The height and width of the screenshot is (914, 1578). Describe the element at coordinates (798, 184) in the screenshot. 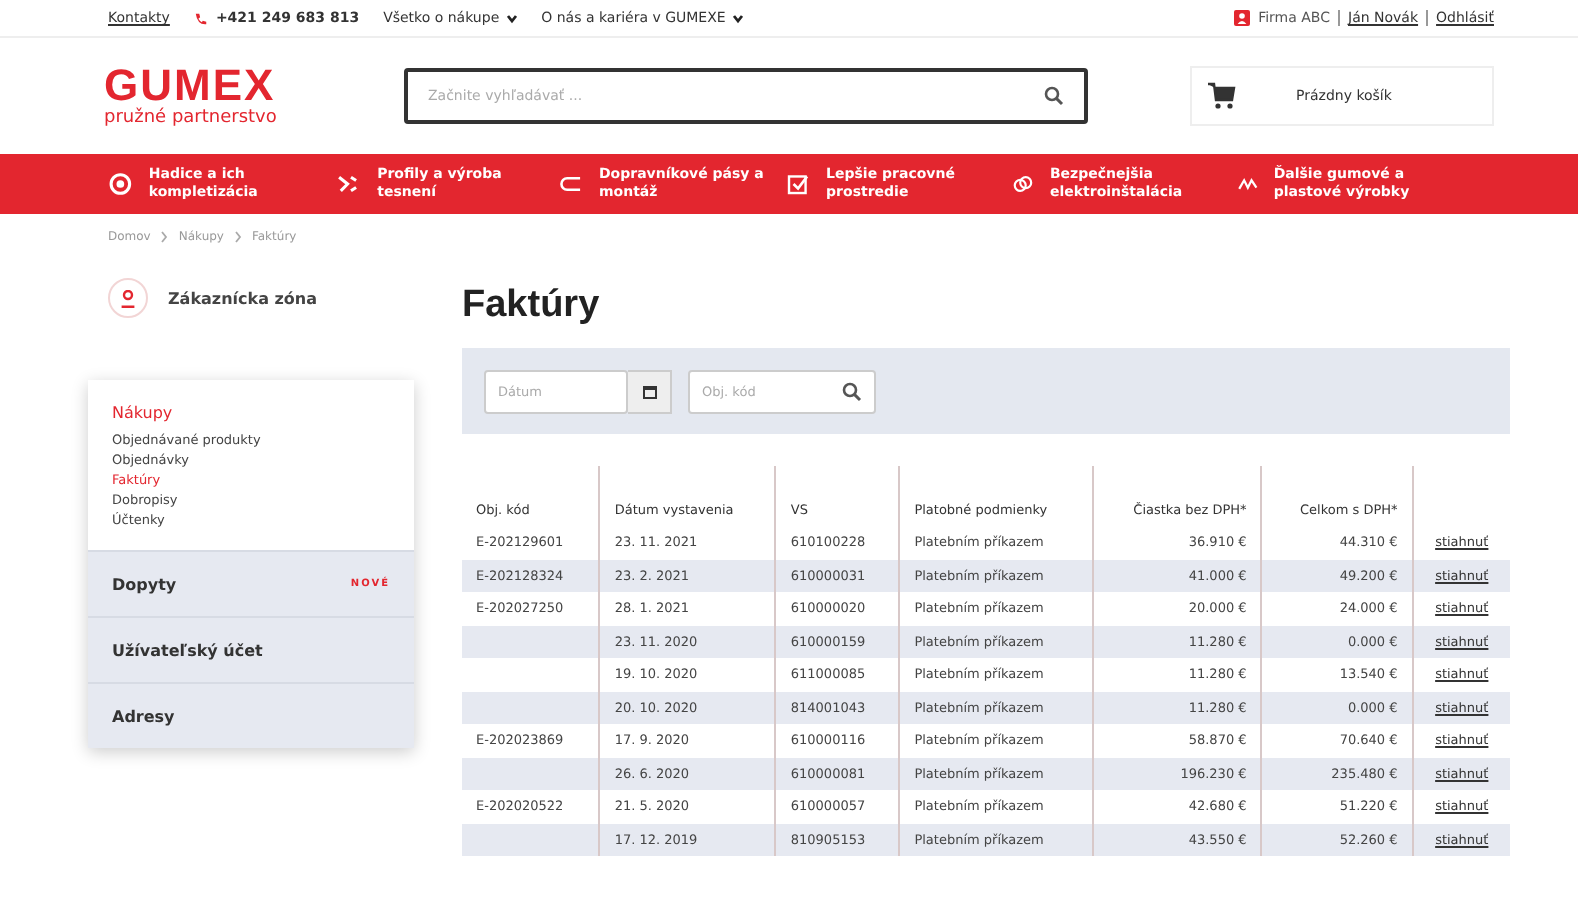

I see `checkbox-icon` at that location.